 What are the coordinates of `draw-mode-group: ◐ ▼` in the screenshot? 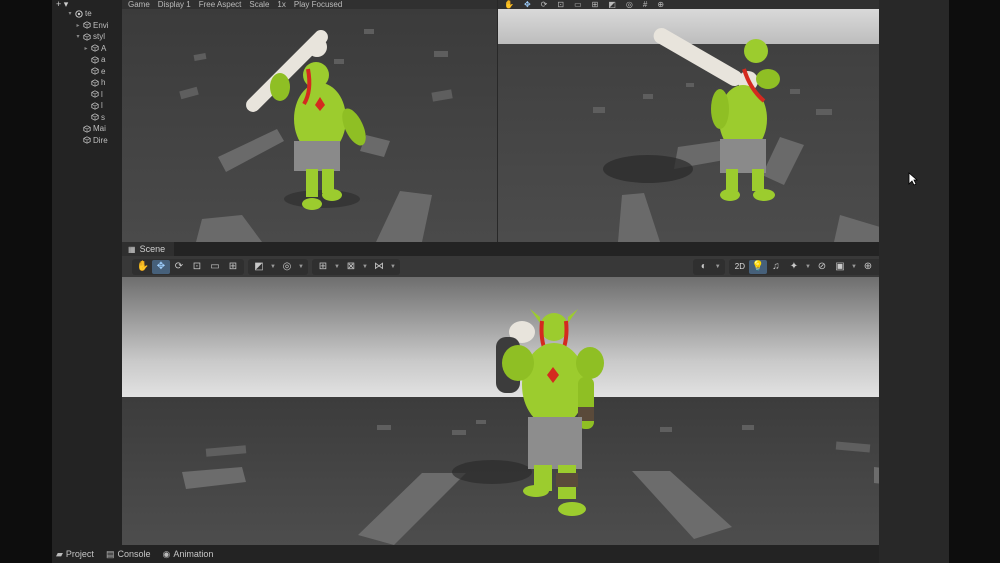 It's located at (708, 266).